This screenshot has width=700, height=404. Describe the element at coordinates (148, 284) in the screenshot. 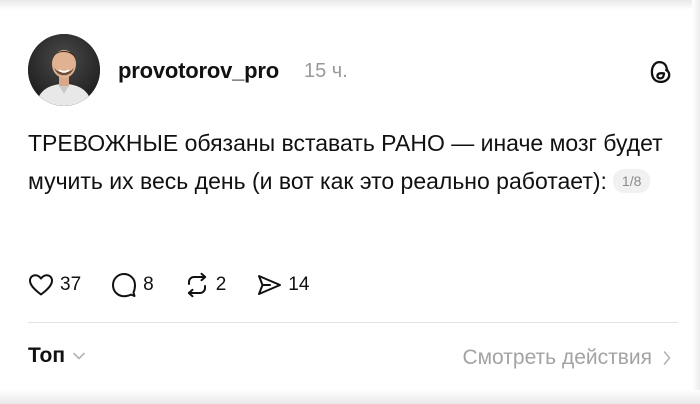

I see `comment-count: 8` at that location.